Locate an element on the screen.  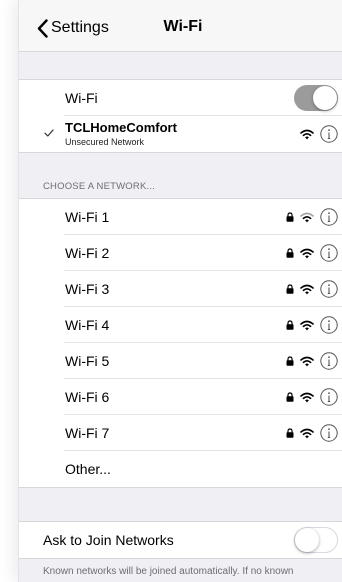
network-row: Wi-Fi 4 is located at coordinates (180, 325).